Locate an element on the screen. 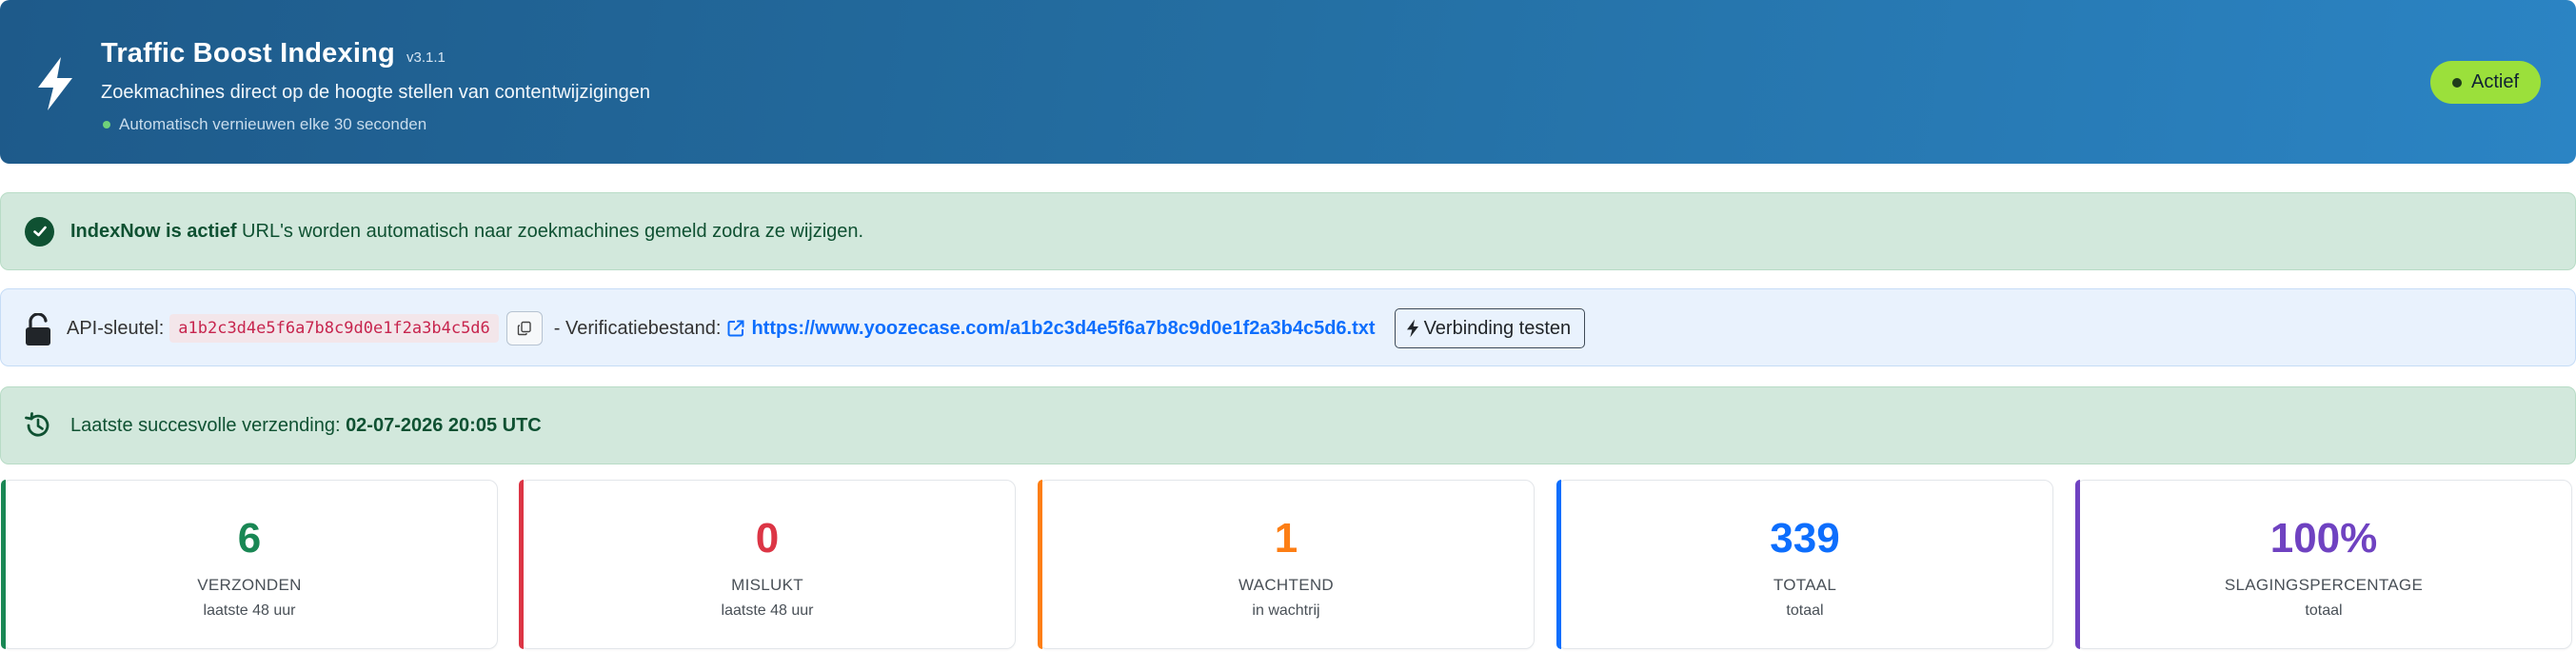 This screenshot has width=2576, height=671. lock-open-icon is located at coordinates (38, 329).